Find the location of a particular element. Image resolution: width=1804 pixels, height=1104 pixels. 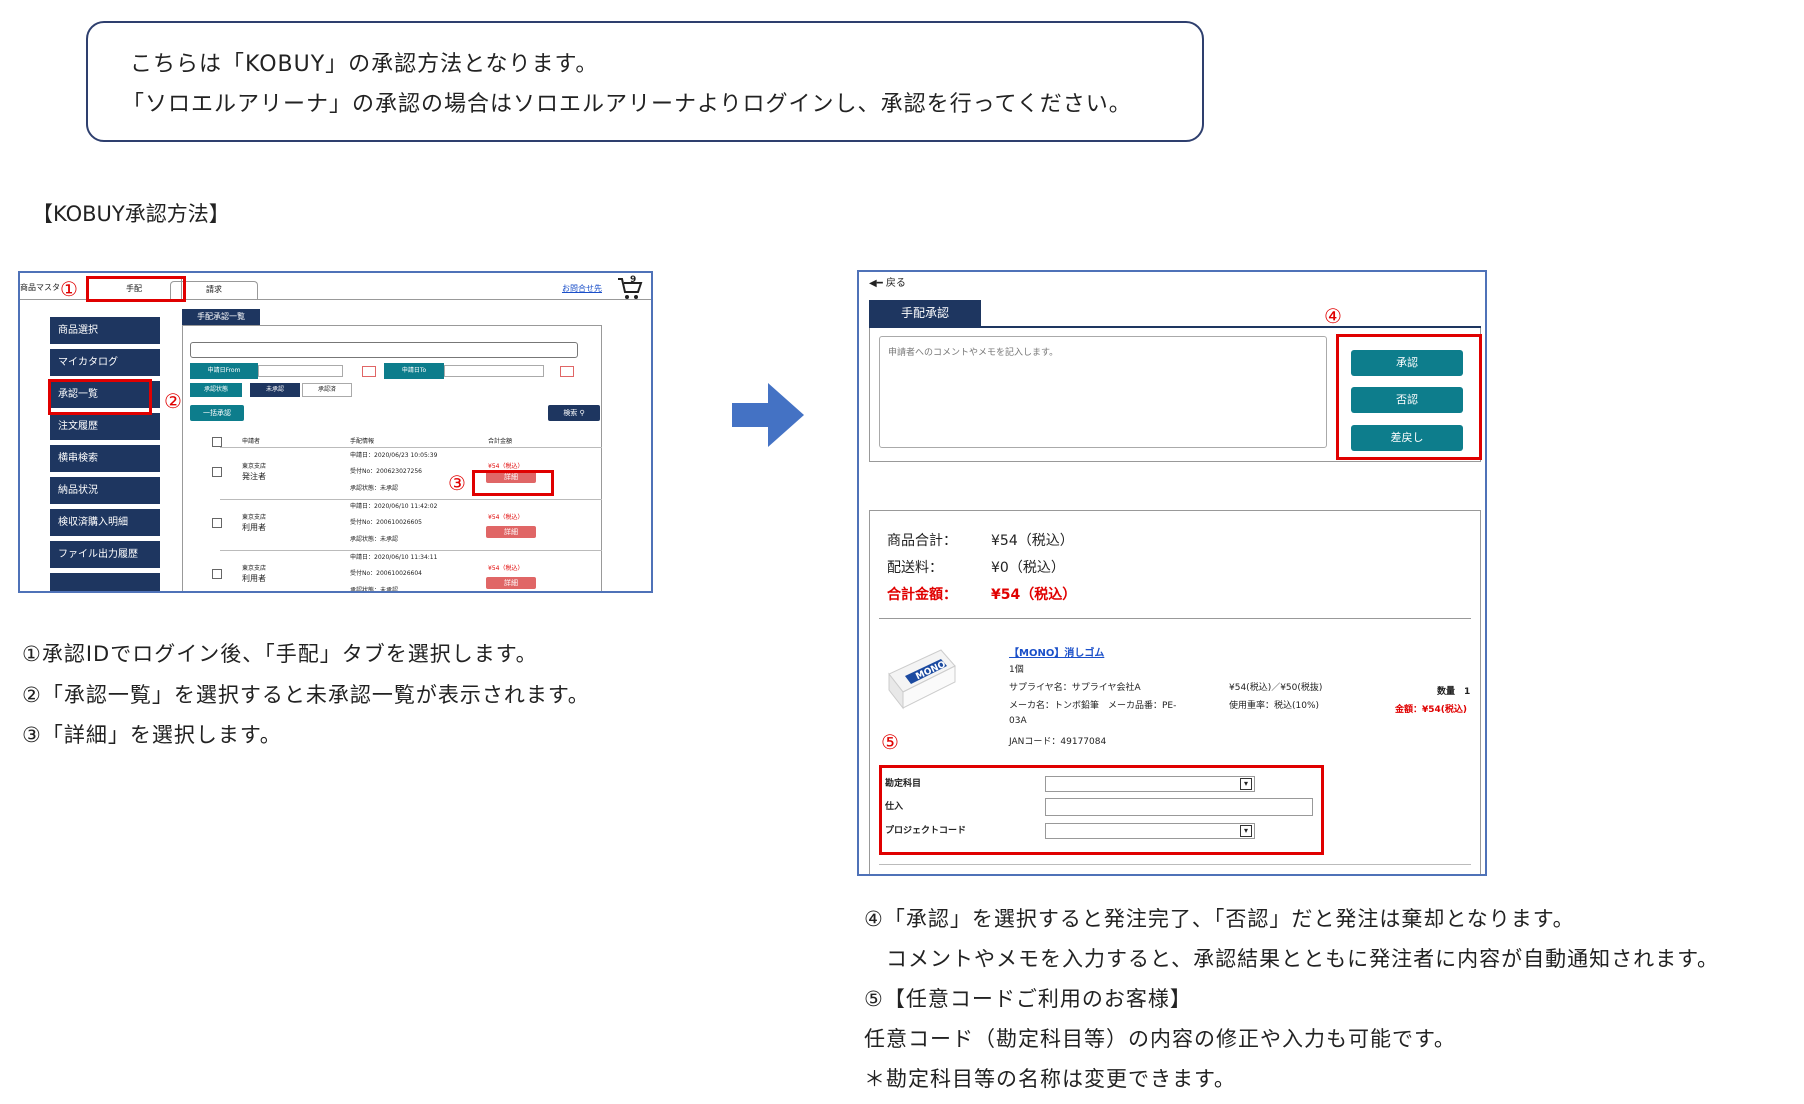

status-approved: 承認済 is located at coordinates (327, 390).